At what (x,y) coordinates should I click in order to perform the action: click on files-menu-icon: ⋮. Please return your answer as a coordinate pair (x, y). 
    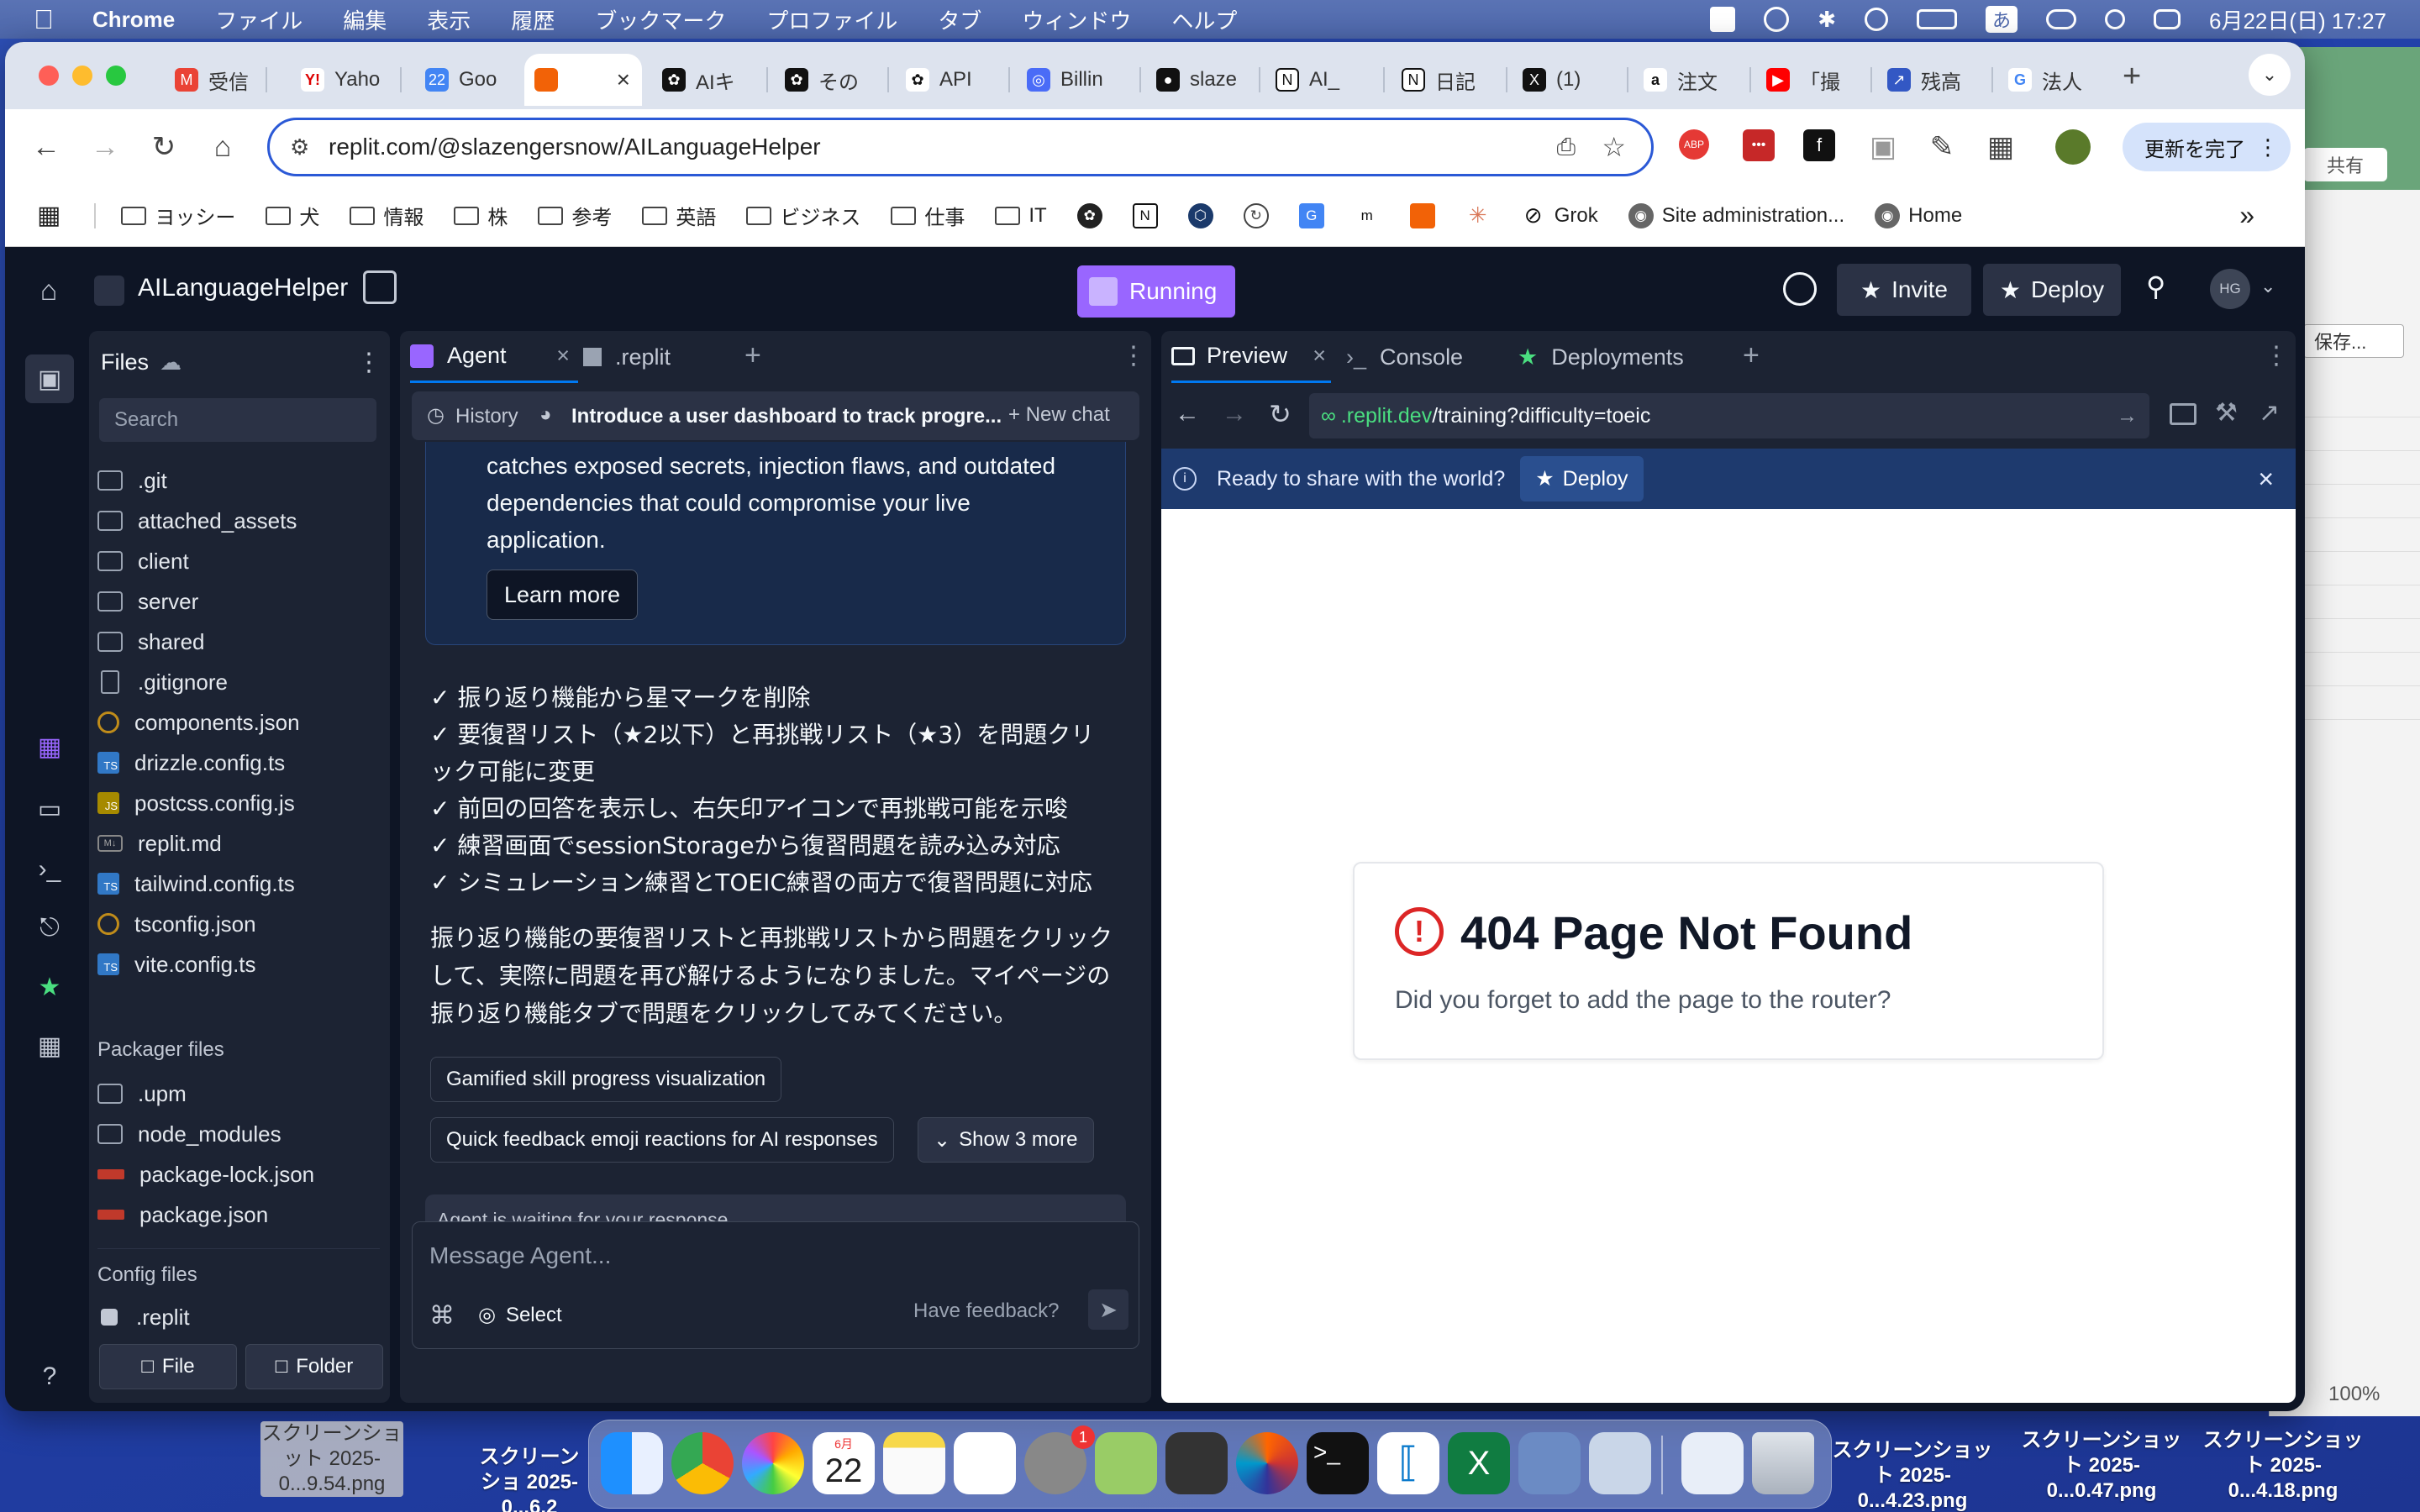
    Looking at the image, I should click on (368, 362).